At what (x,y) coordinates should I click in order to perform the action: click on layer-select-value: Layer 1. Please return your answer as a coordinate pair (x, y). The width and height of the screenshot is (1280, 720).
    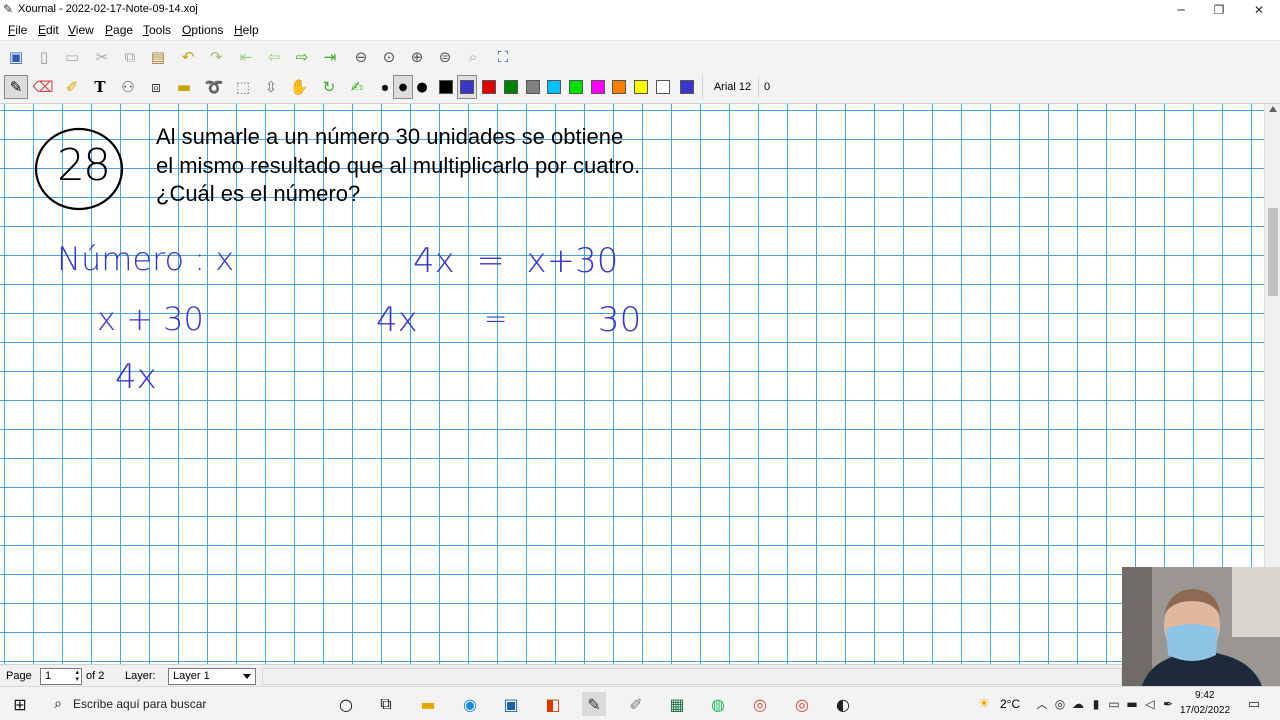
    Looking at the image, I should click on (191, 676).